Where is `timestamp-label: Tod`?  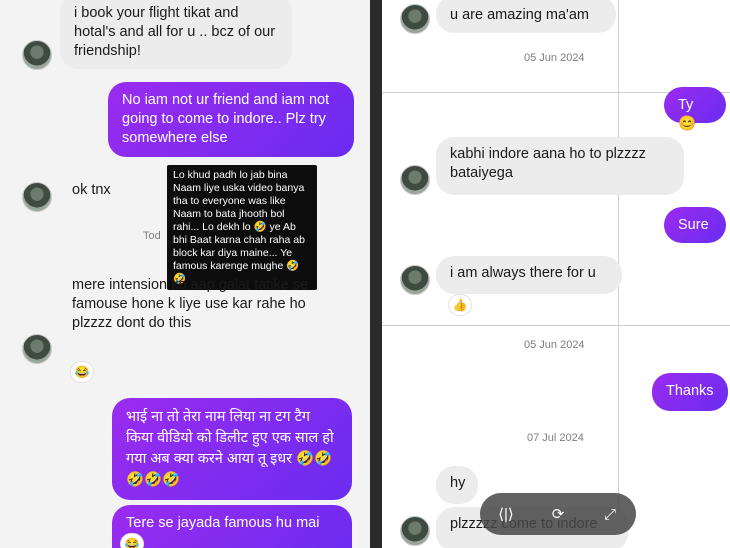
timestamp-label: Tod is located at coordinates (152, 236).